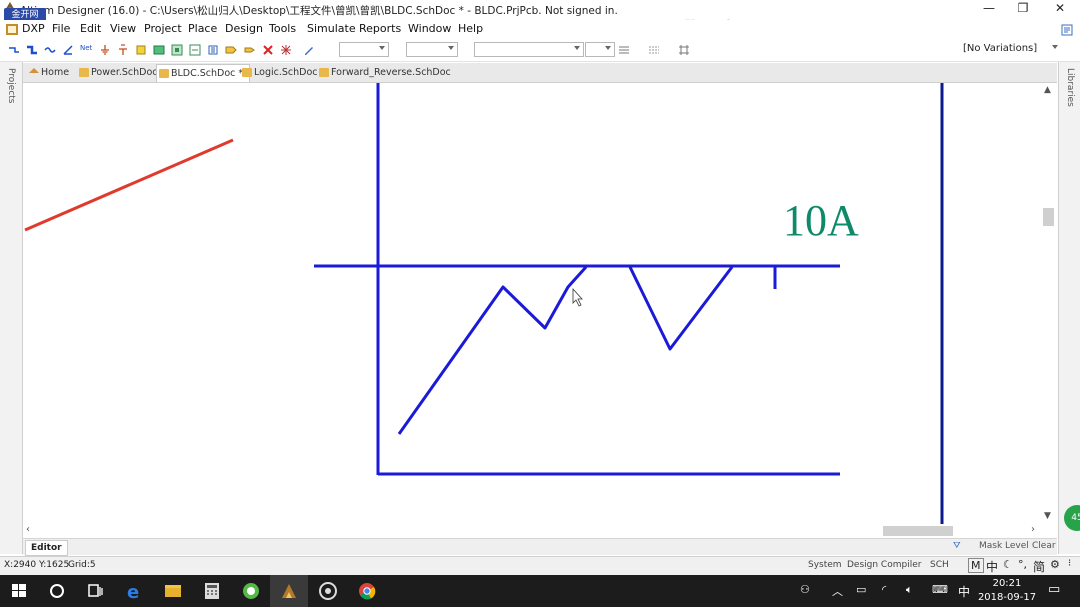 Image resolution: width=1080 pixels, height=607 pixels. Describe the element at coordinates (429, 28) in the screenshot. I see `menu-window: Window` at that location.